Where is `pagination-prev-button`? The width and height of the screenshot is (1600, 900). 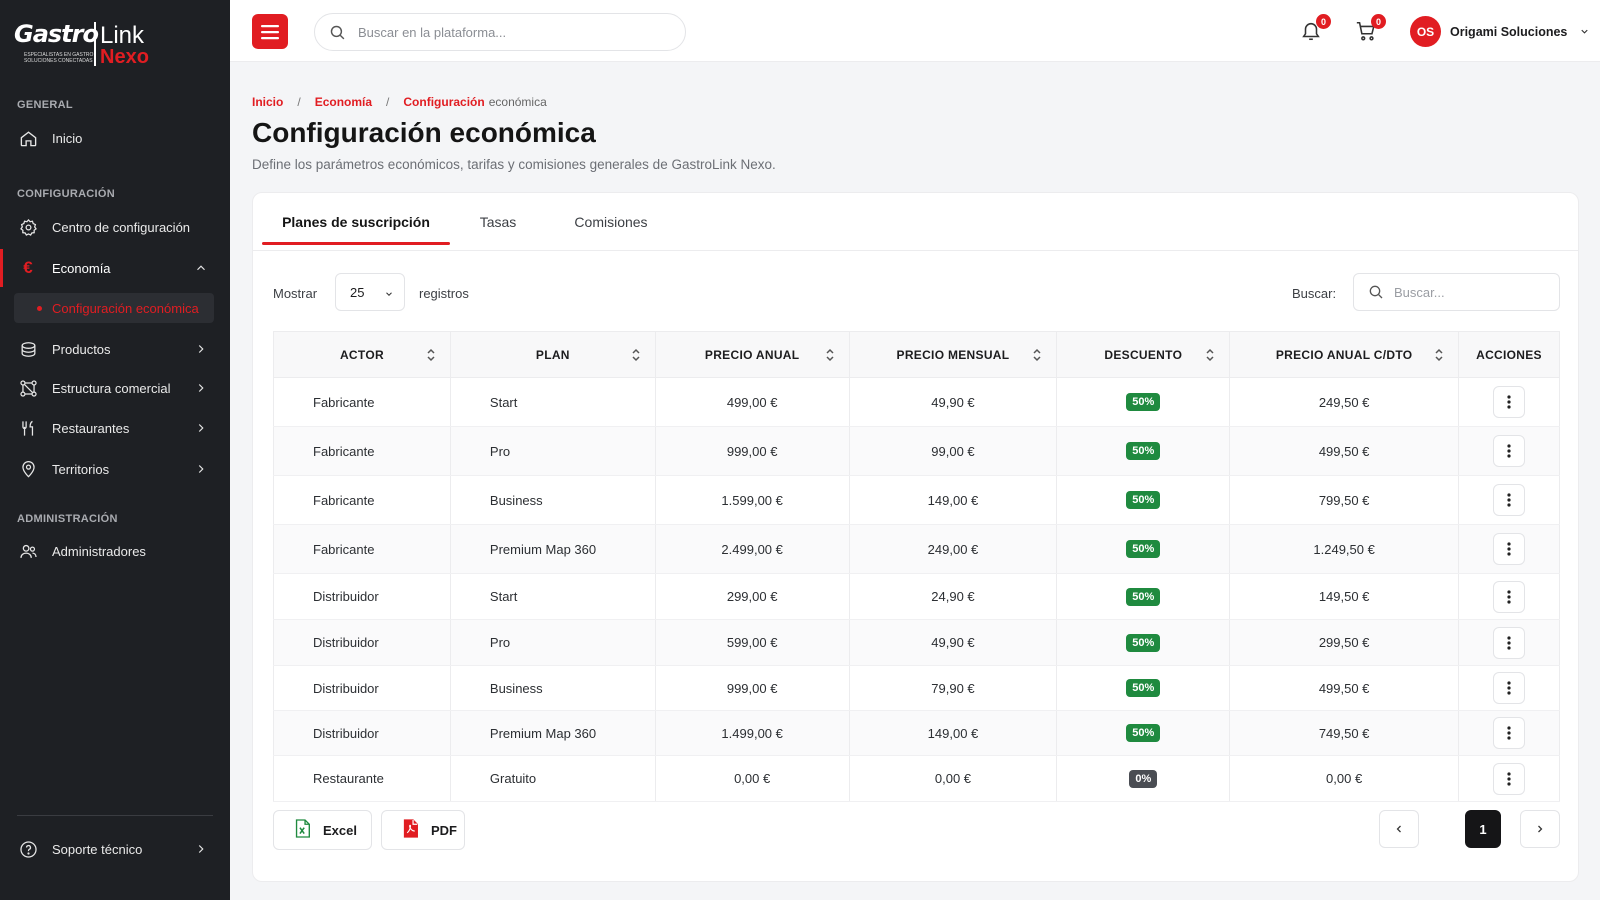 pagination-prev-button is located at coordinates (1399, 829).